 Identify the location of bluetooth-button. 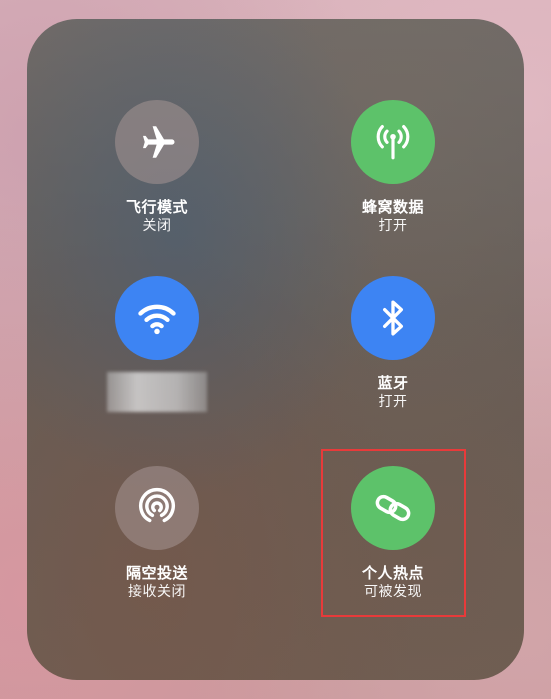
(393, 318).